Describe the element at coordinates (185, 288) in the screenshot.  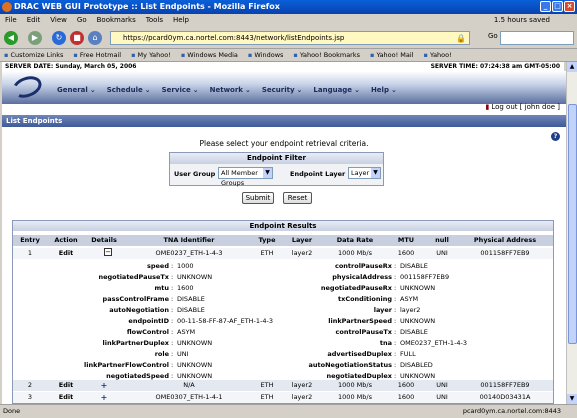
I see `detail-value: 1600` at that location.